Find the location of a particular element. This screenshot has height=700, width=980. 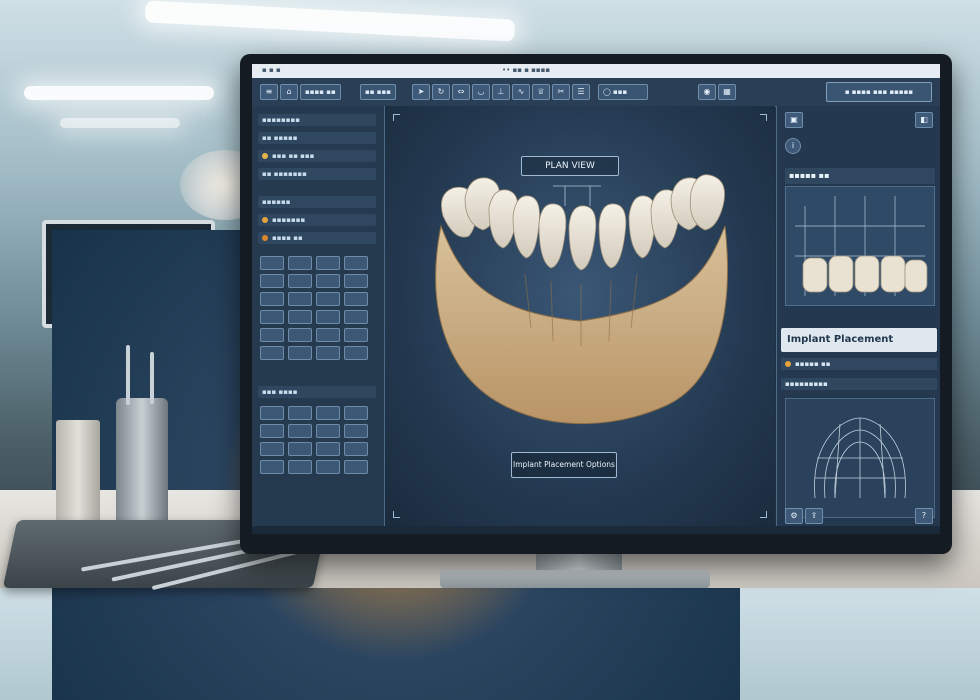

status-bar is located at coordinates (596, 530).